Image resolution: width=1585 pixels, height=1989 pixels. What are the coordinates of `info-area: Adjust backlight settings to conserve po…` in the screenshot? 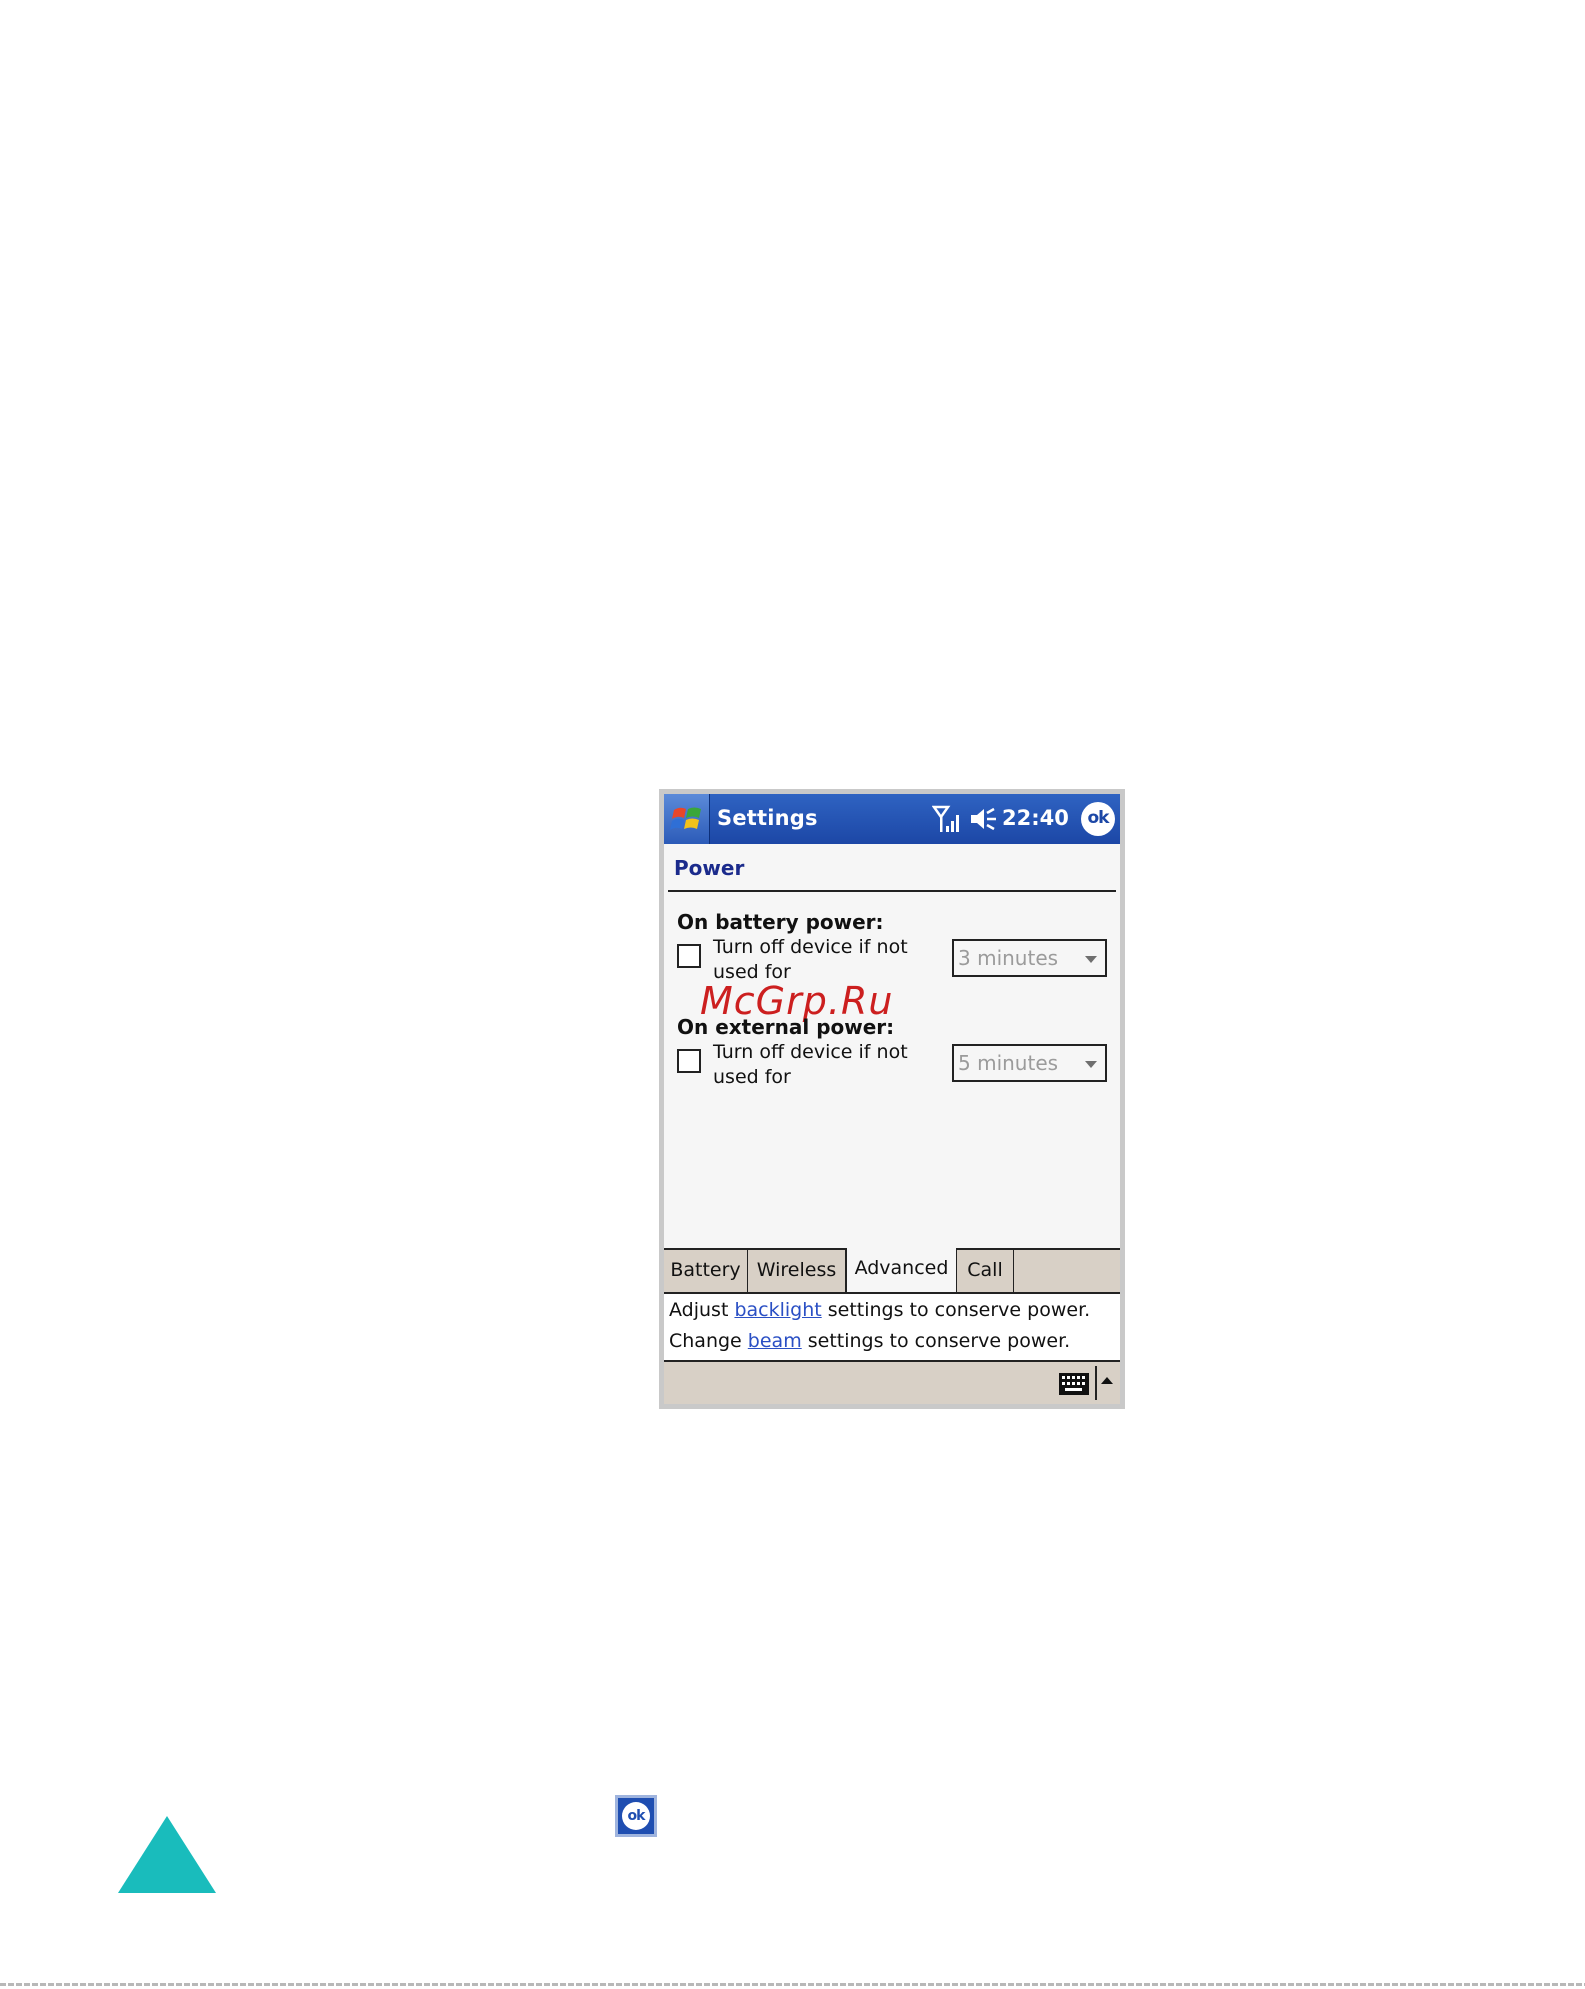 It's located at (892, 1327).